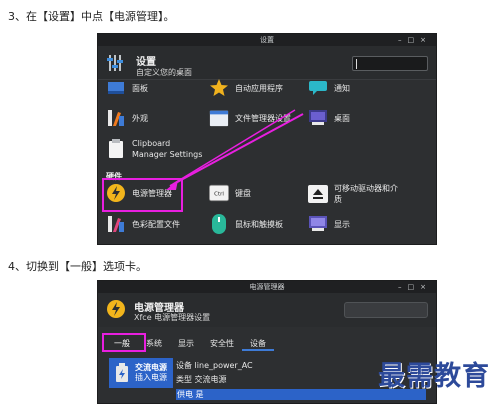  I want to click on watermark-logo: 最需教育, so click(434, 376).